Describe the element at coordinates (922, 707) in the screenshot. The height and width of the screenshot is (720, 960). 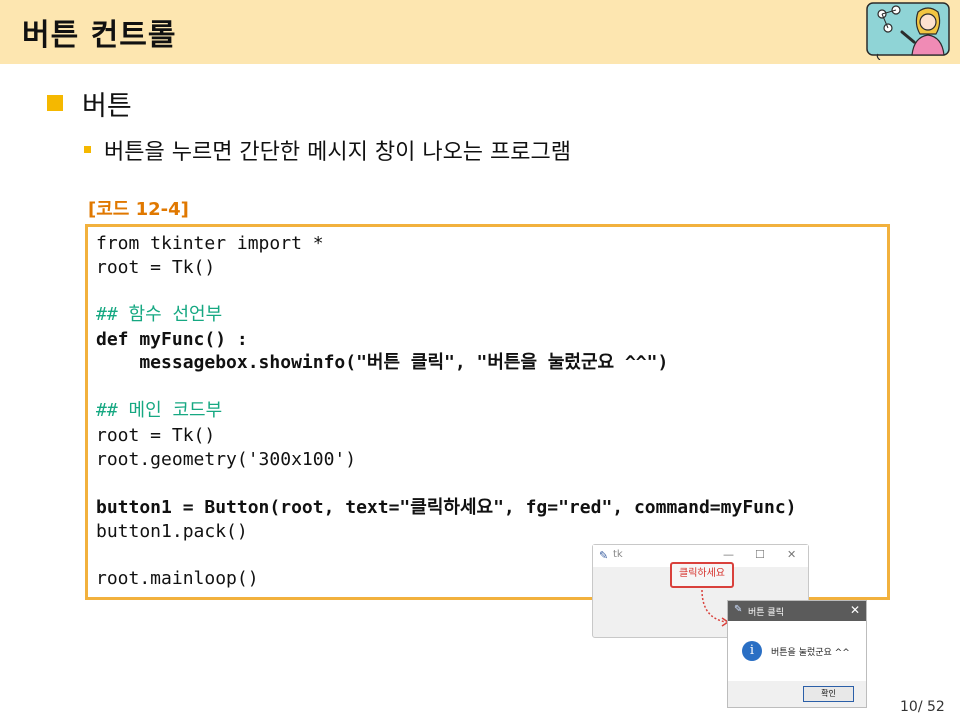
I see `page-number: 10/ 52` at that location.